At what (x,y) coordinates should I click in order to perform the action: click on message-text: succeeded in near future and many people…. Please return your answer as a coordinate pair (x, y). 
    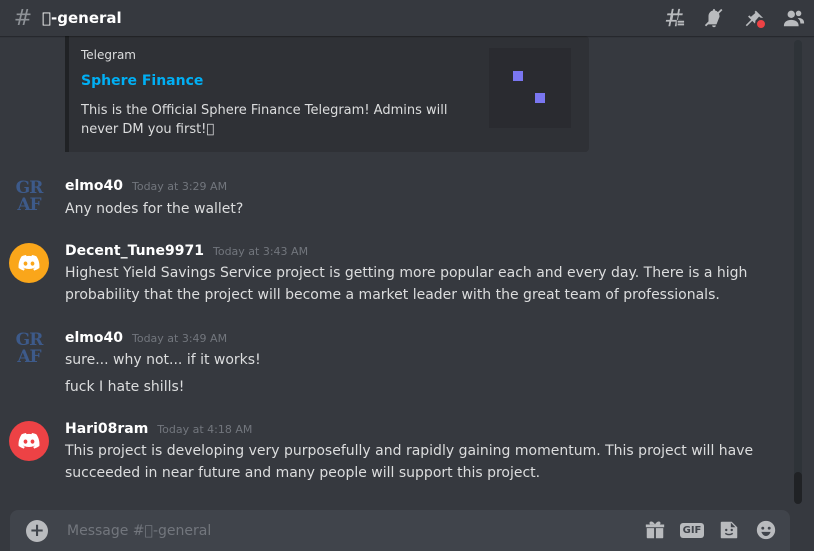
    Looking at the image, I should click on (303, 473).